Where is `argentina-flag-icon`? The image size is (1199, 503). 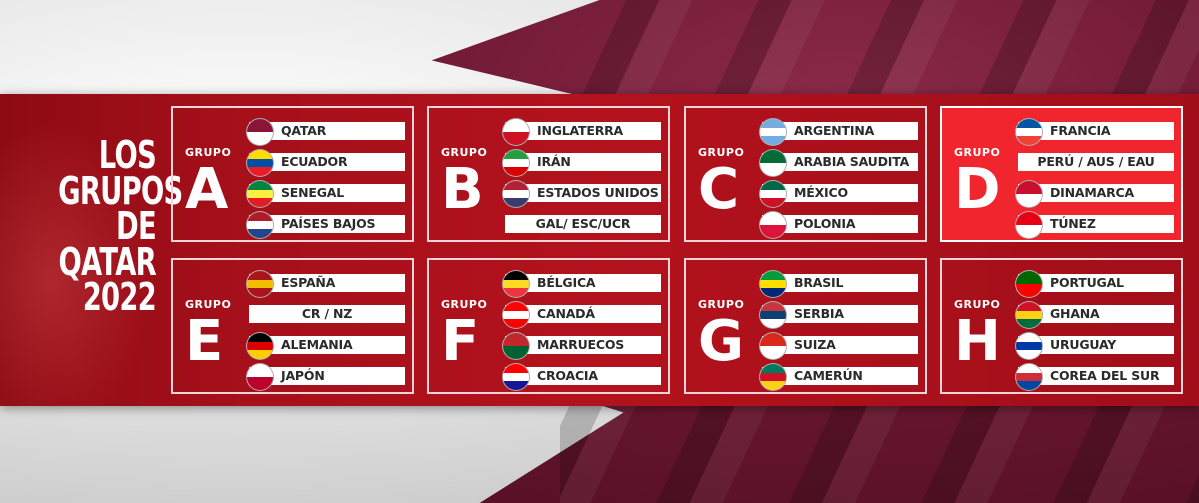 argentina-flag-icon is located at coordinates (773, 132).